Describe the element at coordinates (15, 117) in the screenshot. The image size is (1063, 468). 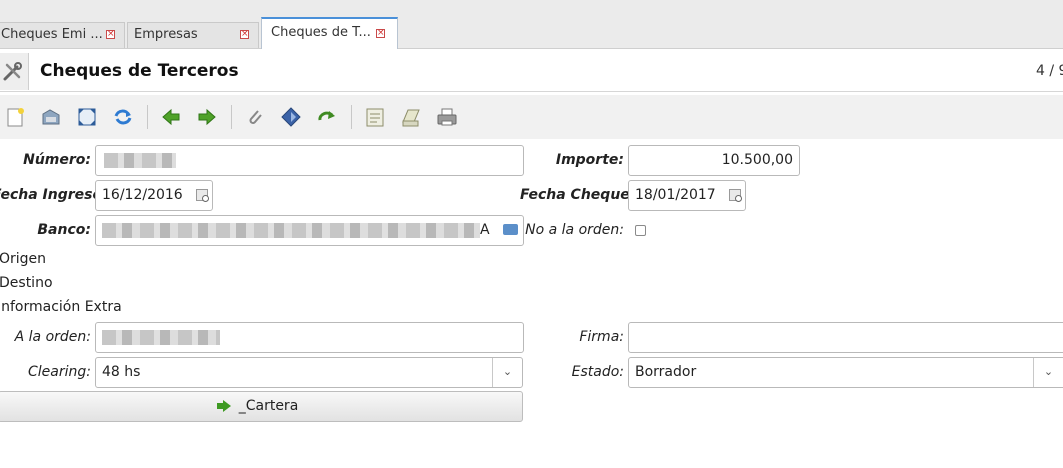
I see `new-icon` at that location.